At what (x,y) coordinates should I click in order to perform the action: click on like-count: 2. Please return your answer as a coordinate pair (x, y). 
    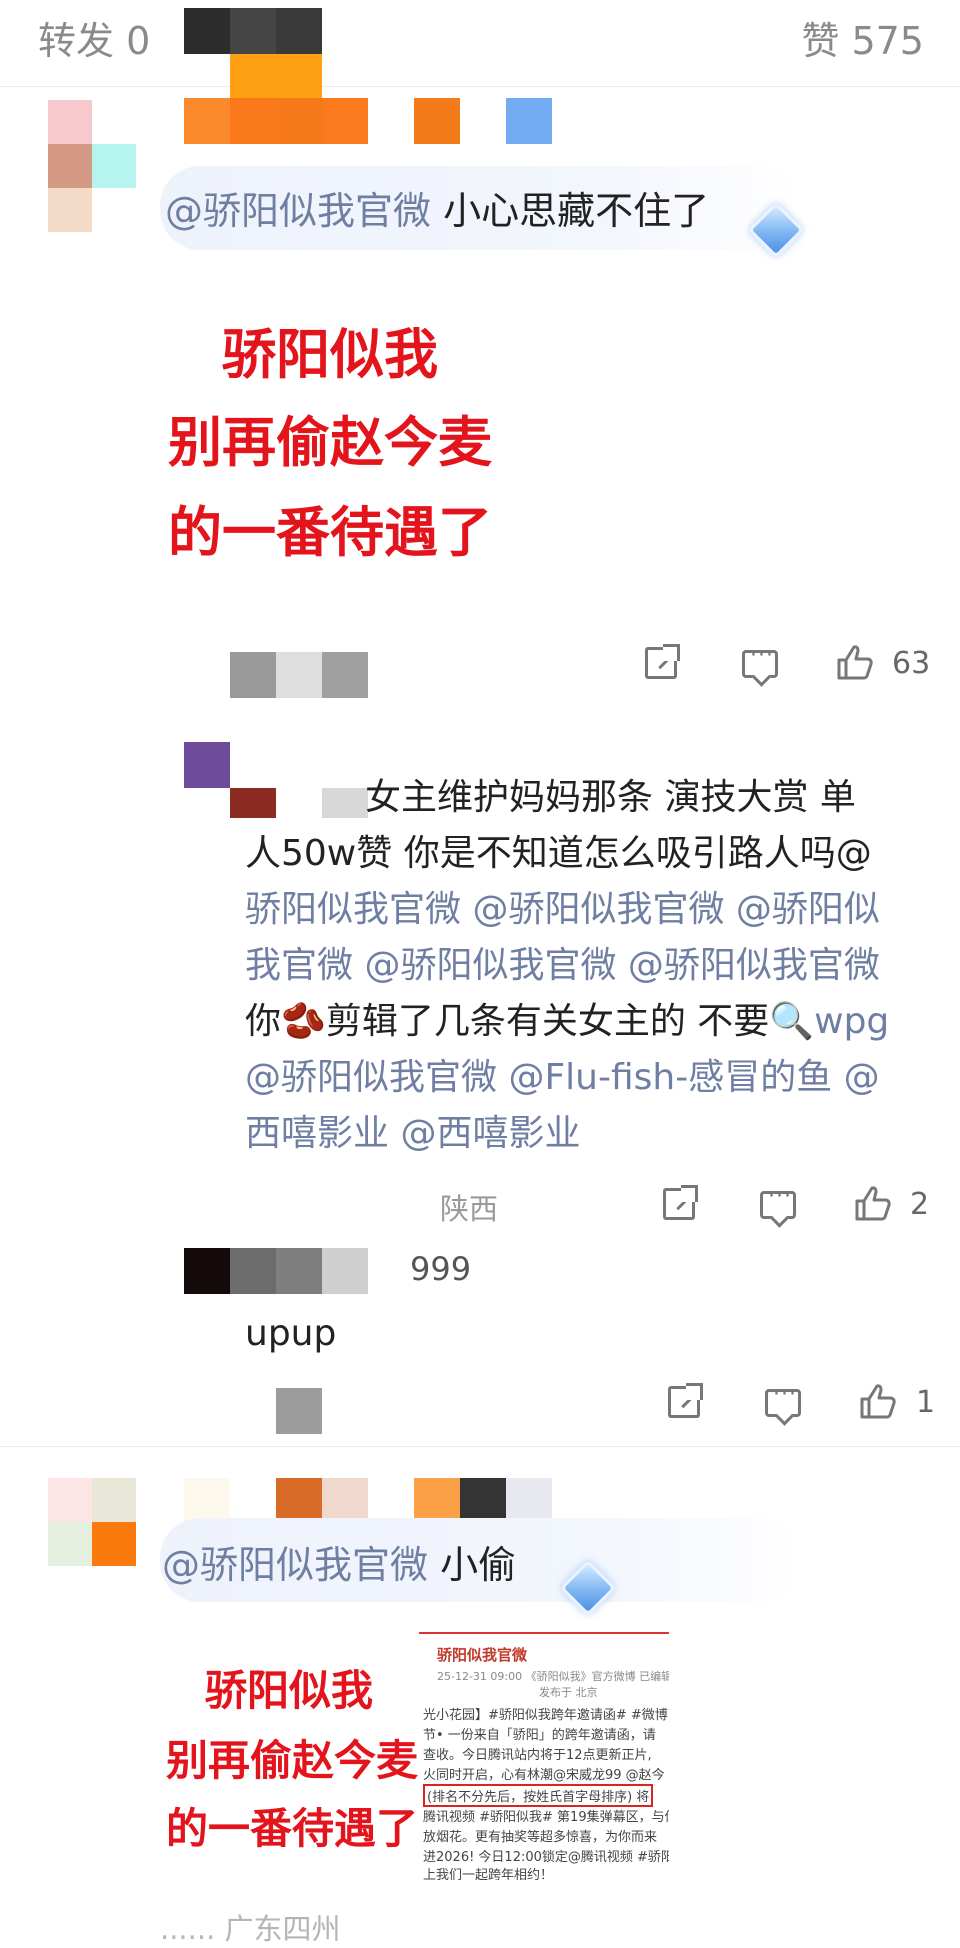
    Looking at the image, I should click on (920, 1204).